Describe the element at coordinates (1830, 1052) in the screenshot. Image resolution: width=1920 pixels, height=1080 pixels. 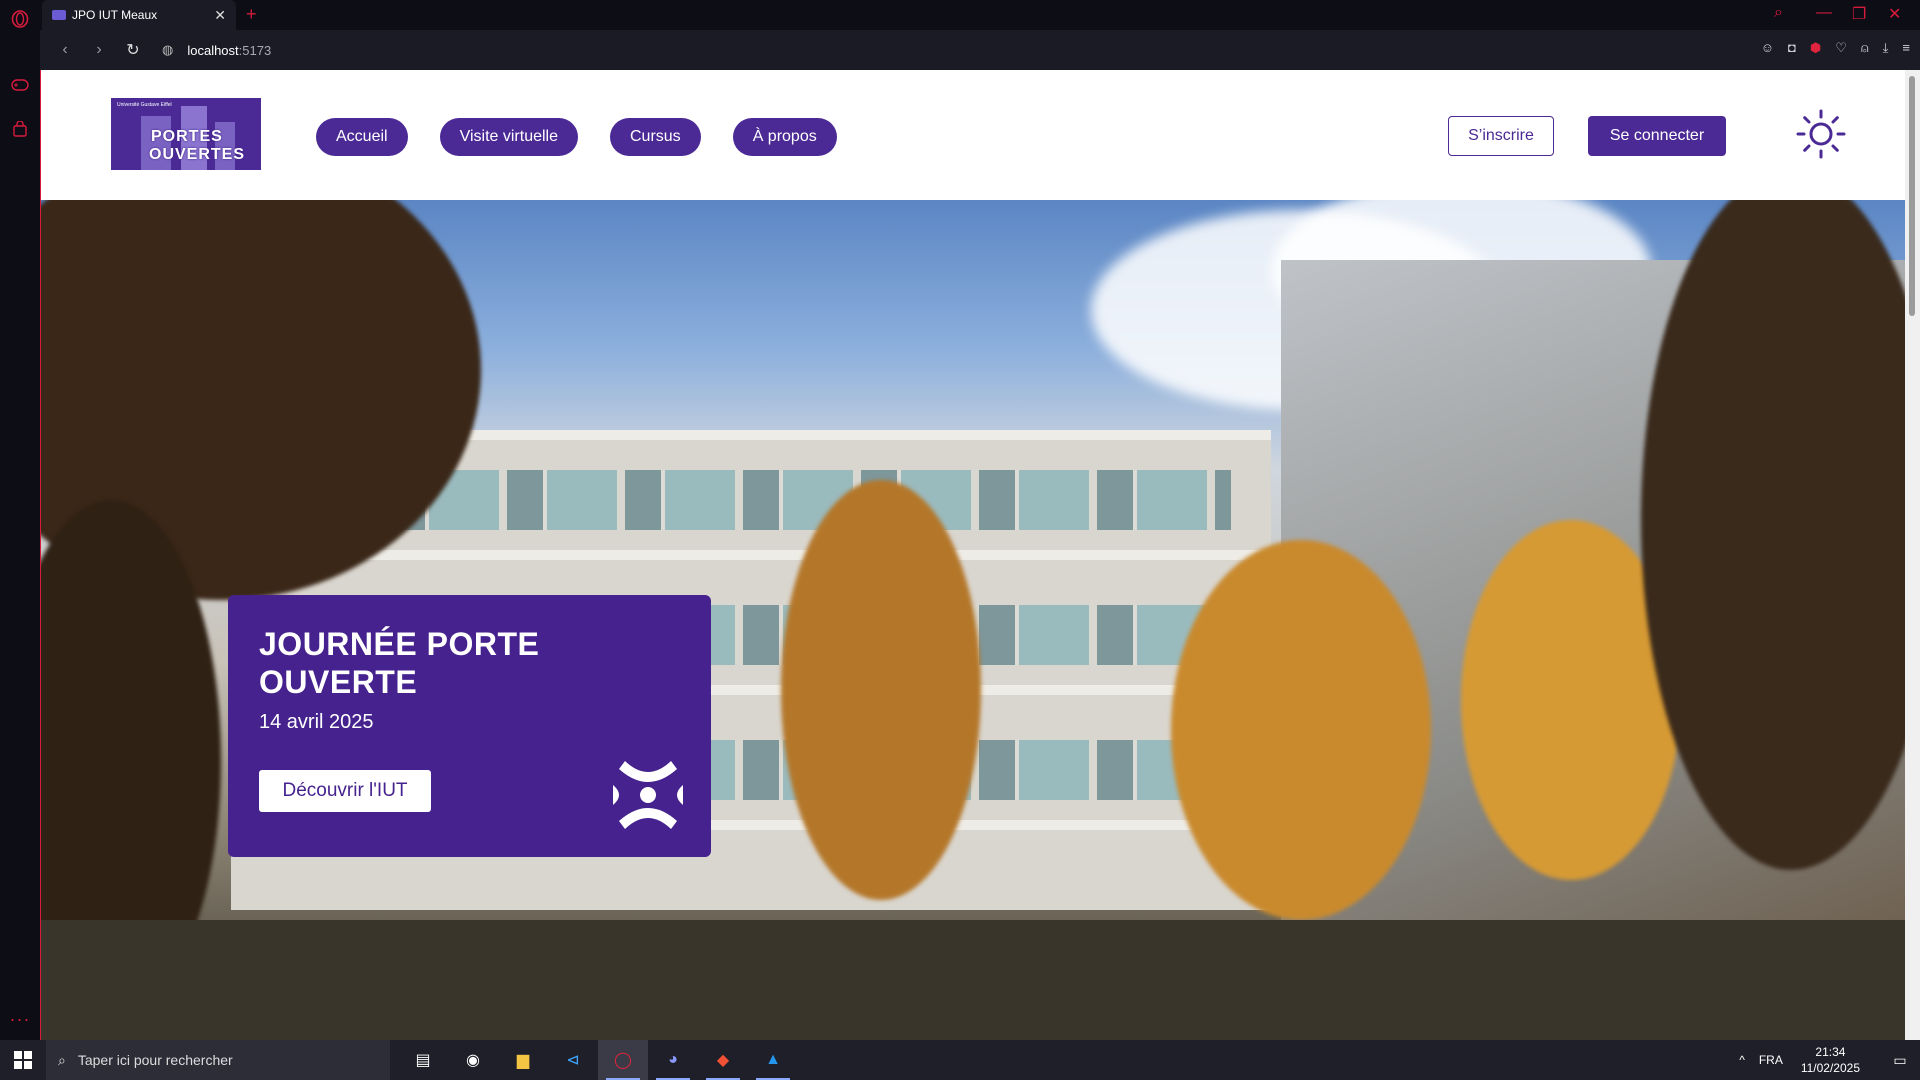
I see `clock-time: 21:34` at that location.